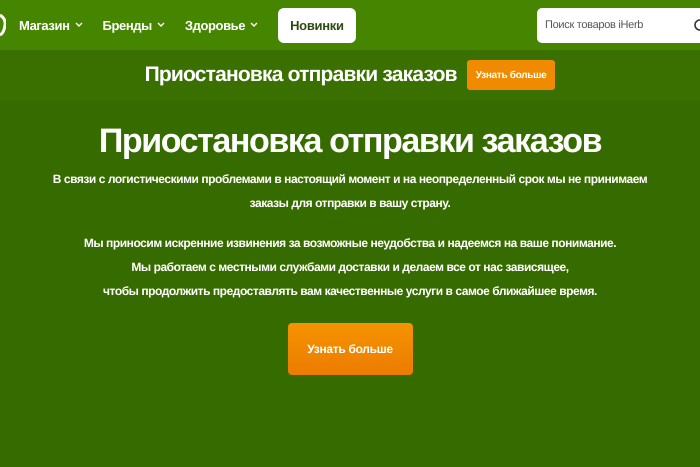  Describe the element at coordinates (221, 25) in the screenshot. I see `nav-menu-item: Здоровье` at that location.